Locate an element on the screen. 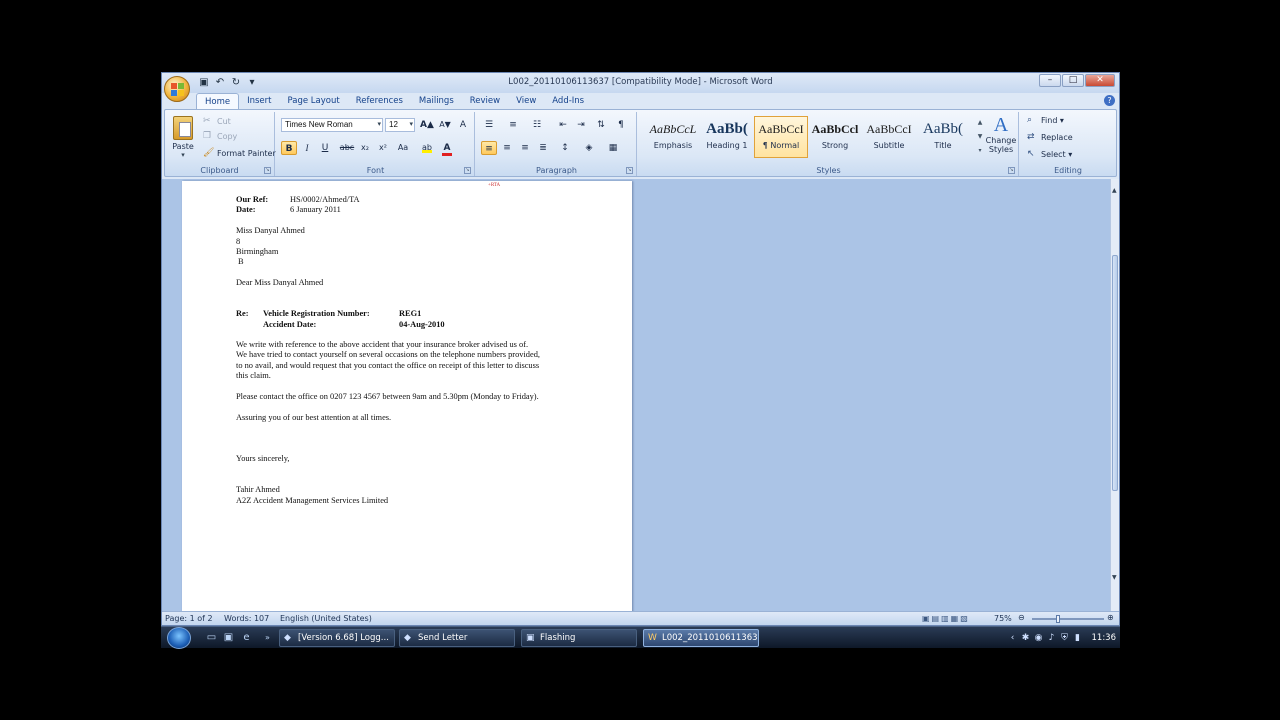 This screenshot has width=1280, height=720. cursor-icon: ↖ is located at coordinates (1031, 154).